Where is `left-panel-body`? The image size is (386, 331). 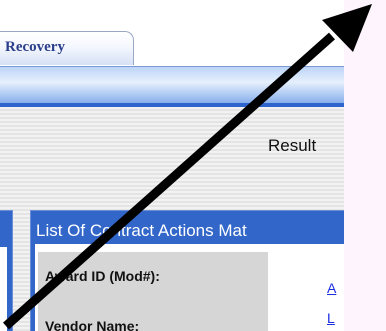 left-panel-body is located at coordinates (3, 289).